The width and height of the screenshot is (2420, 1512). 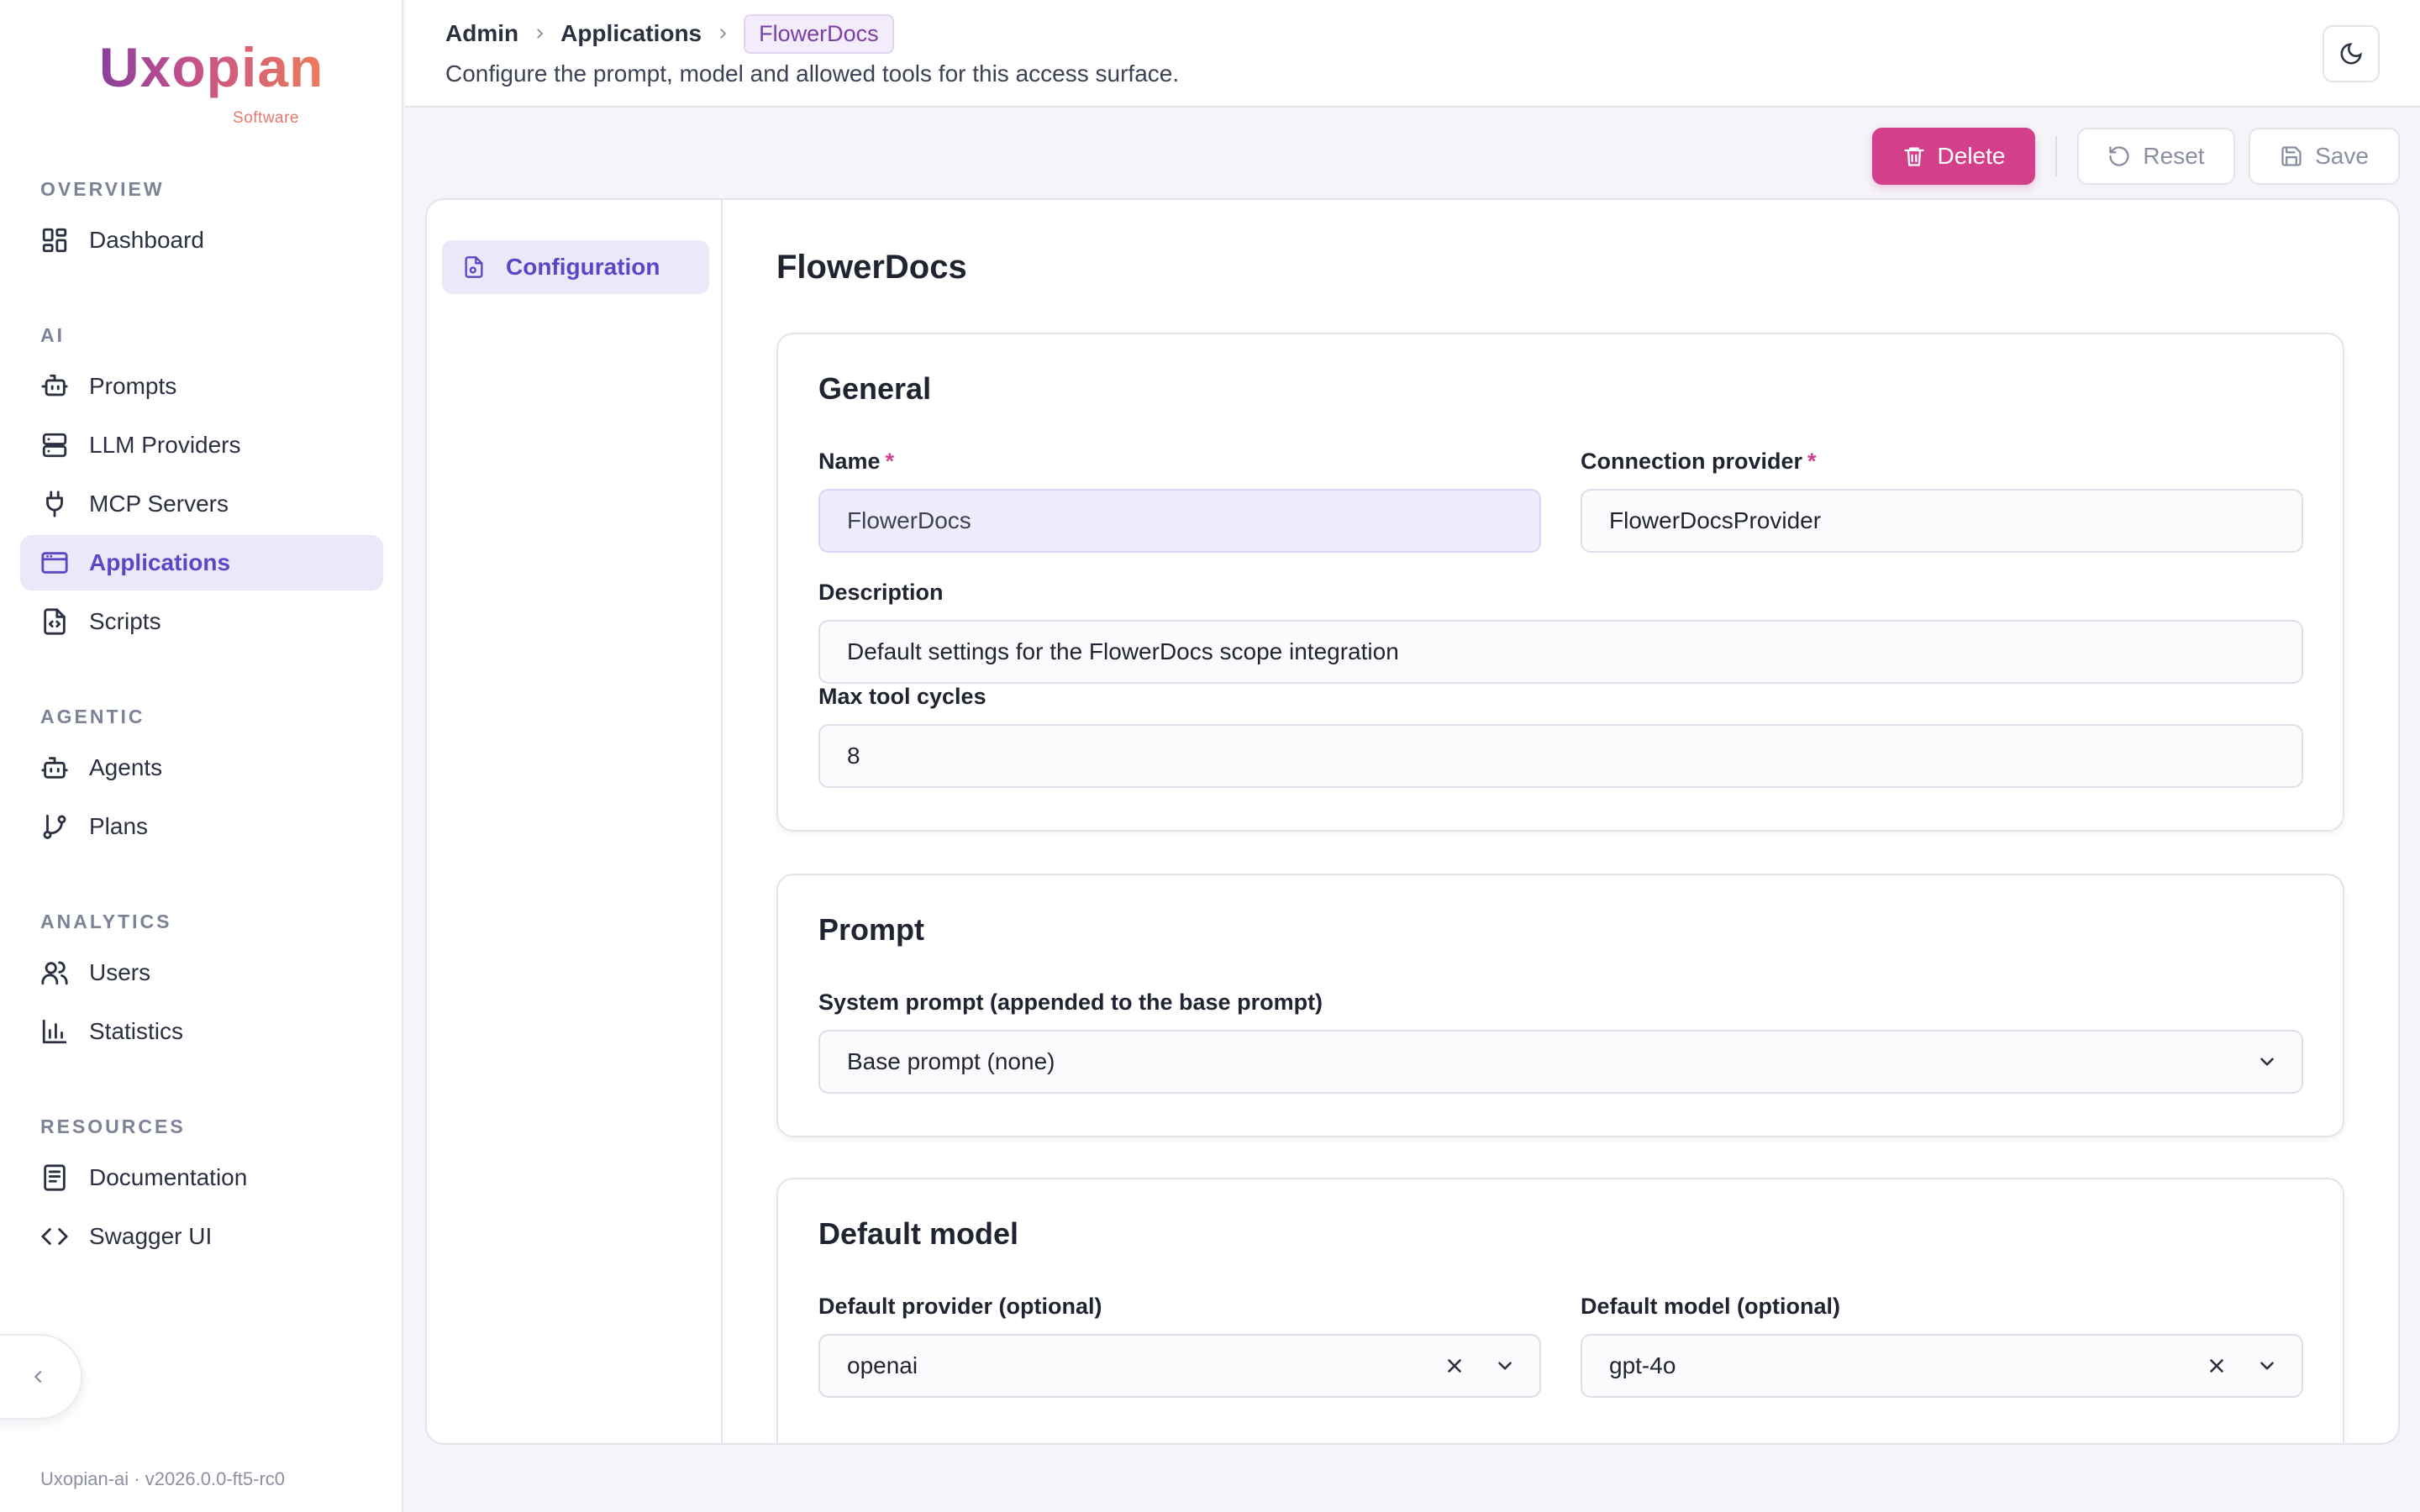 I want to click on moon-icon, so click(x=2351, y=54).